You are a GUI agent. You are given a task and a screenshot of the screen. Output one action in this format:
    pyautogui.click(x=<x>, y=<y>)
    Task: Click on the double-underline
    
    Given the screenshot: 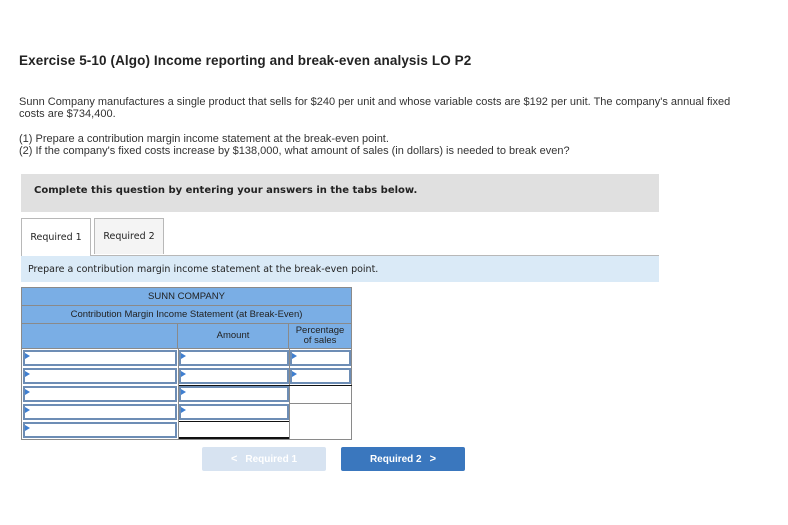 What is the action you would take?
    pyautogui.click(x=234, y=438)
    